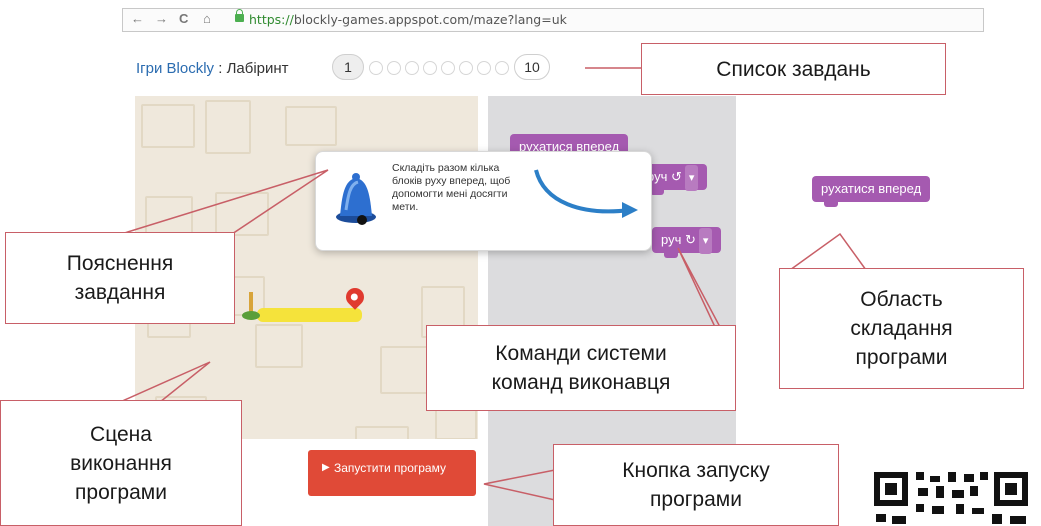 The width and height of the screenshot is (1041, 526). What do you see at coordinates (871, 191) in the screenshot?
I see `workspace-move-forward-block: рухатися вперед` at bounding box center [871, 191].